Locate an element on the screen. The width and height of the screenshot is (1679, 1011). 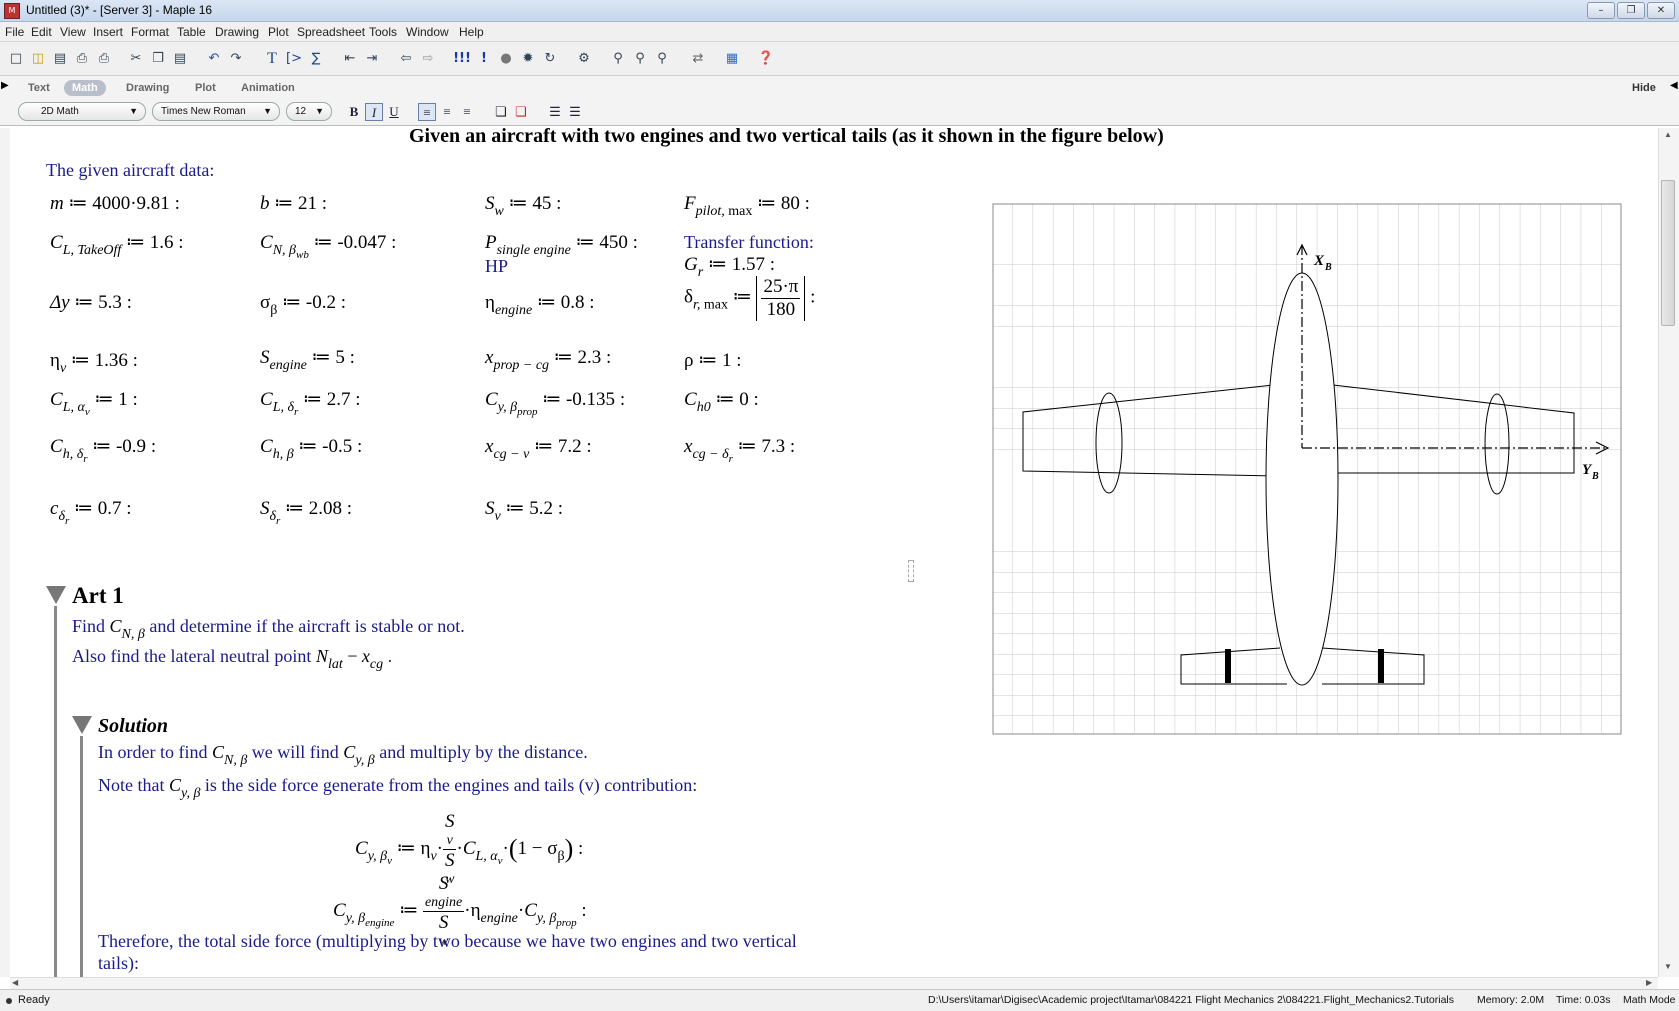
tab-text: Text is located at coordinates (39, 88).